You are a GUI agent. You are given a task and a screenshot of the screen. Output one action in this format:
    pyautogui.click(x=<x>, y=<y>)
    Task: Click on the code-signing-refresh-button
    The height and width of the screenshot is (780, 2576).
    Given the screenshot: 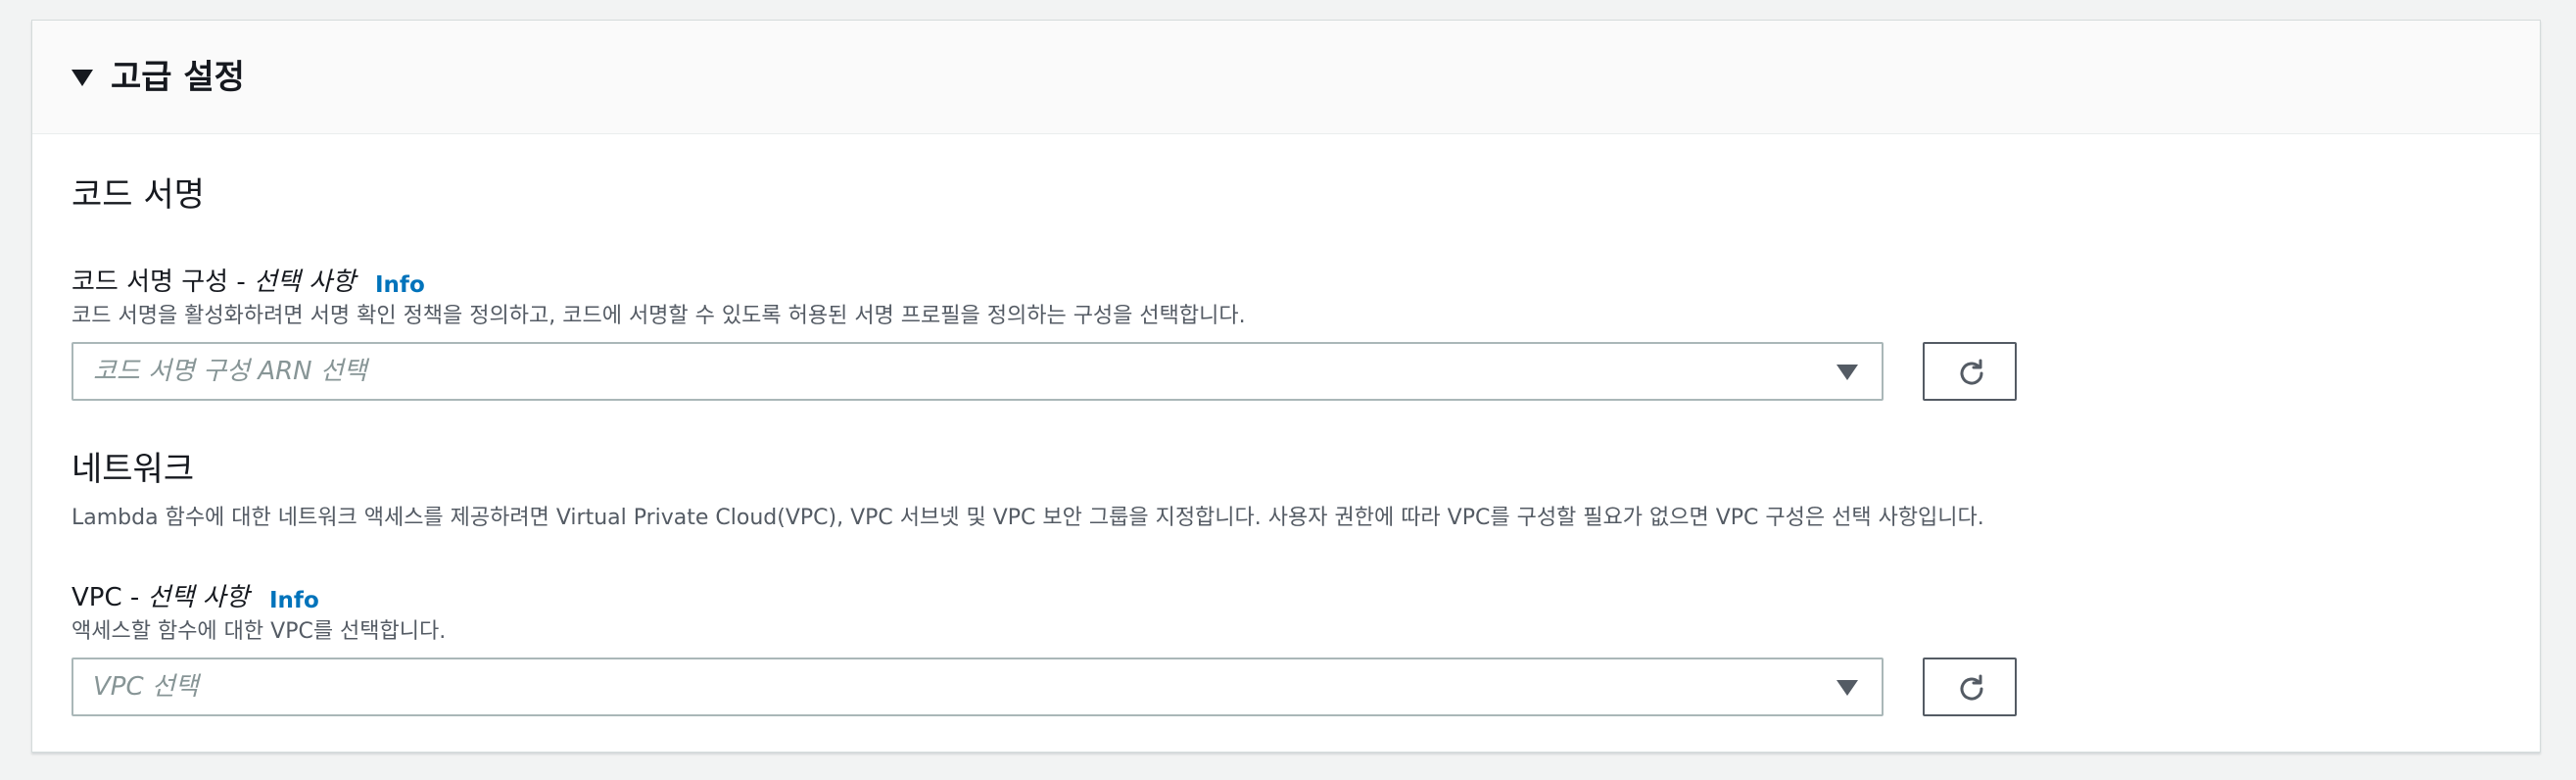 What is the action you would take?
    pyautogui.click(x=1970, y=371)
    